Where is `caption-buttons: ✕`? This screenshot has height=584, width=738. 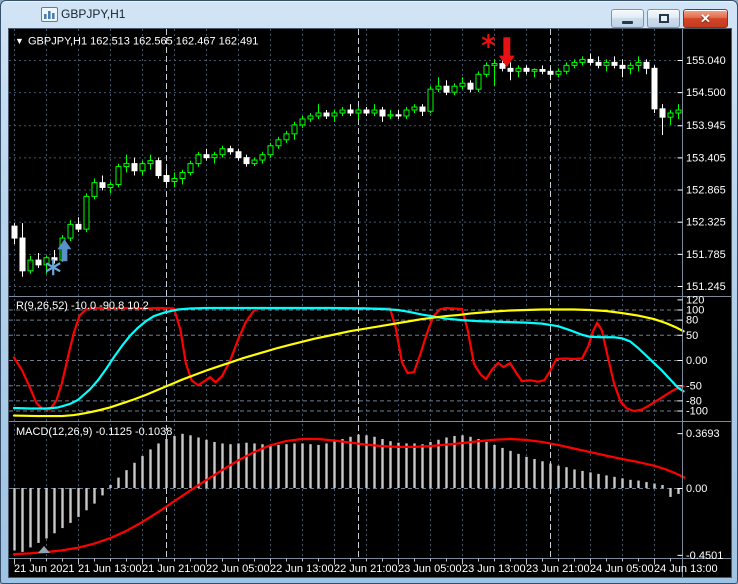
caption-buttons: ✕ is located at coordinates (669, 18).